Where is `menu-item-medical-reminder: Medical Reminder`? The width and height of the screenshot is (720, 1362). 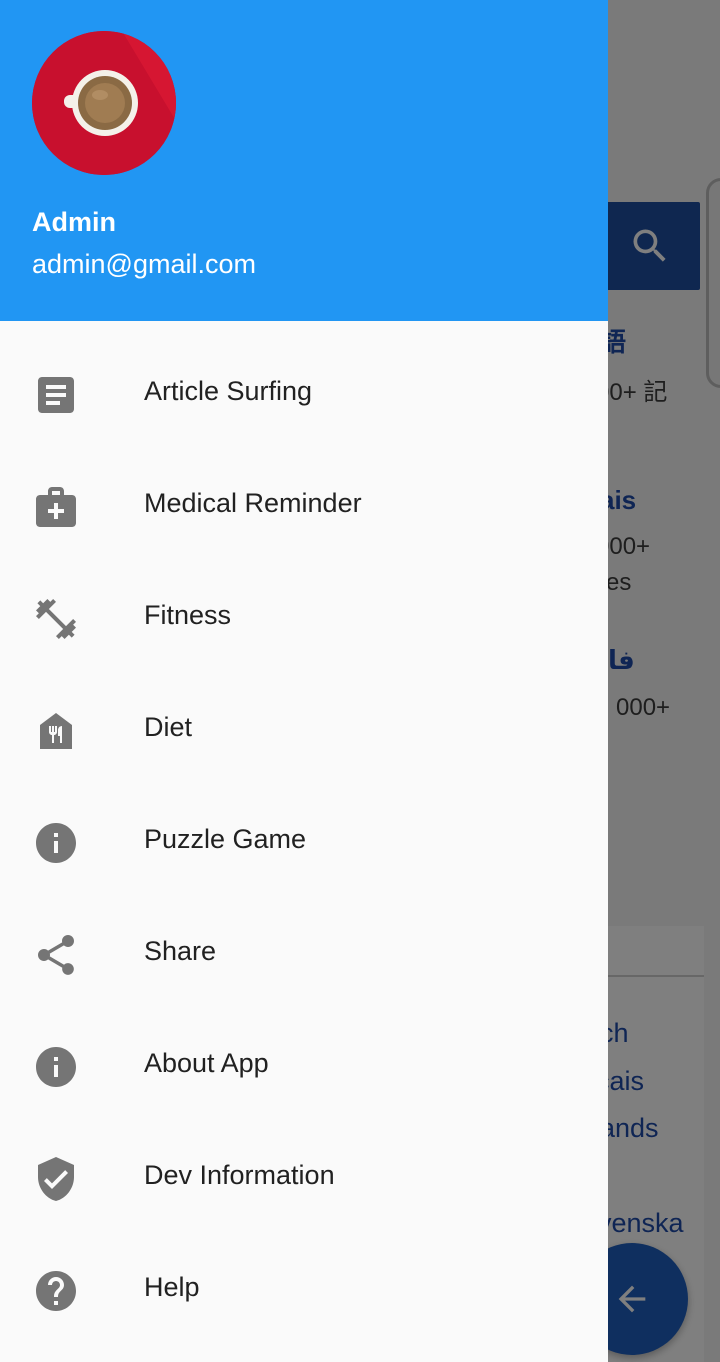
menu-item-medical-reminder: Medical Reminder is located at coordinates (304, 505).